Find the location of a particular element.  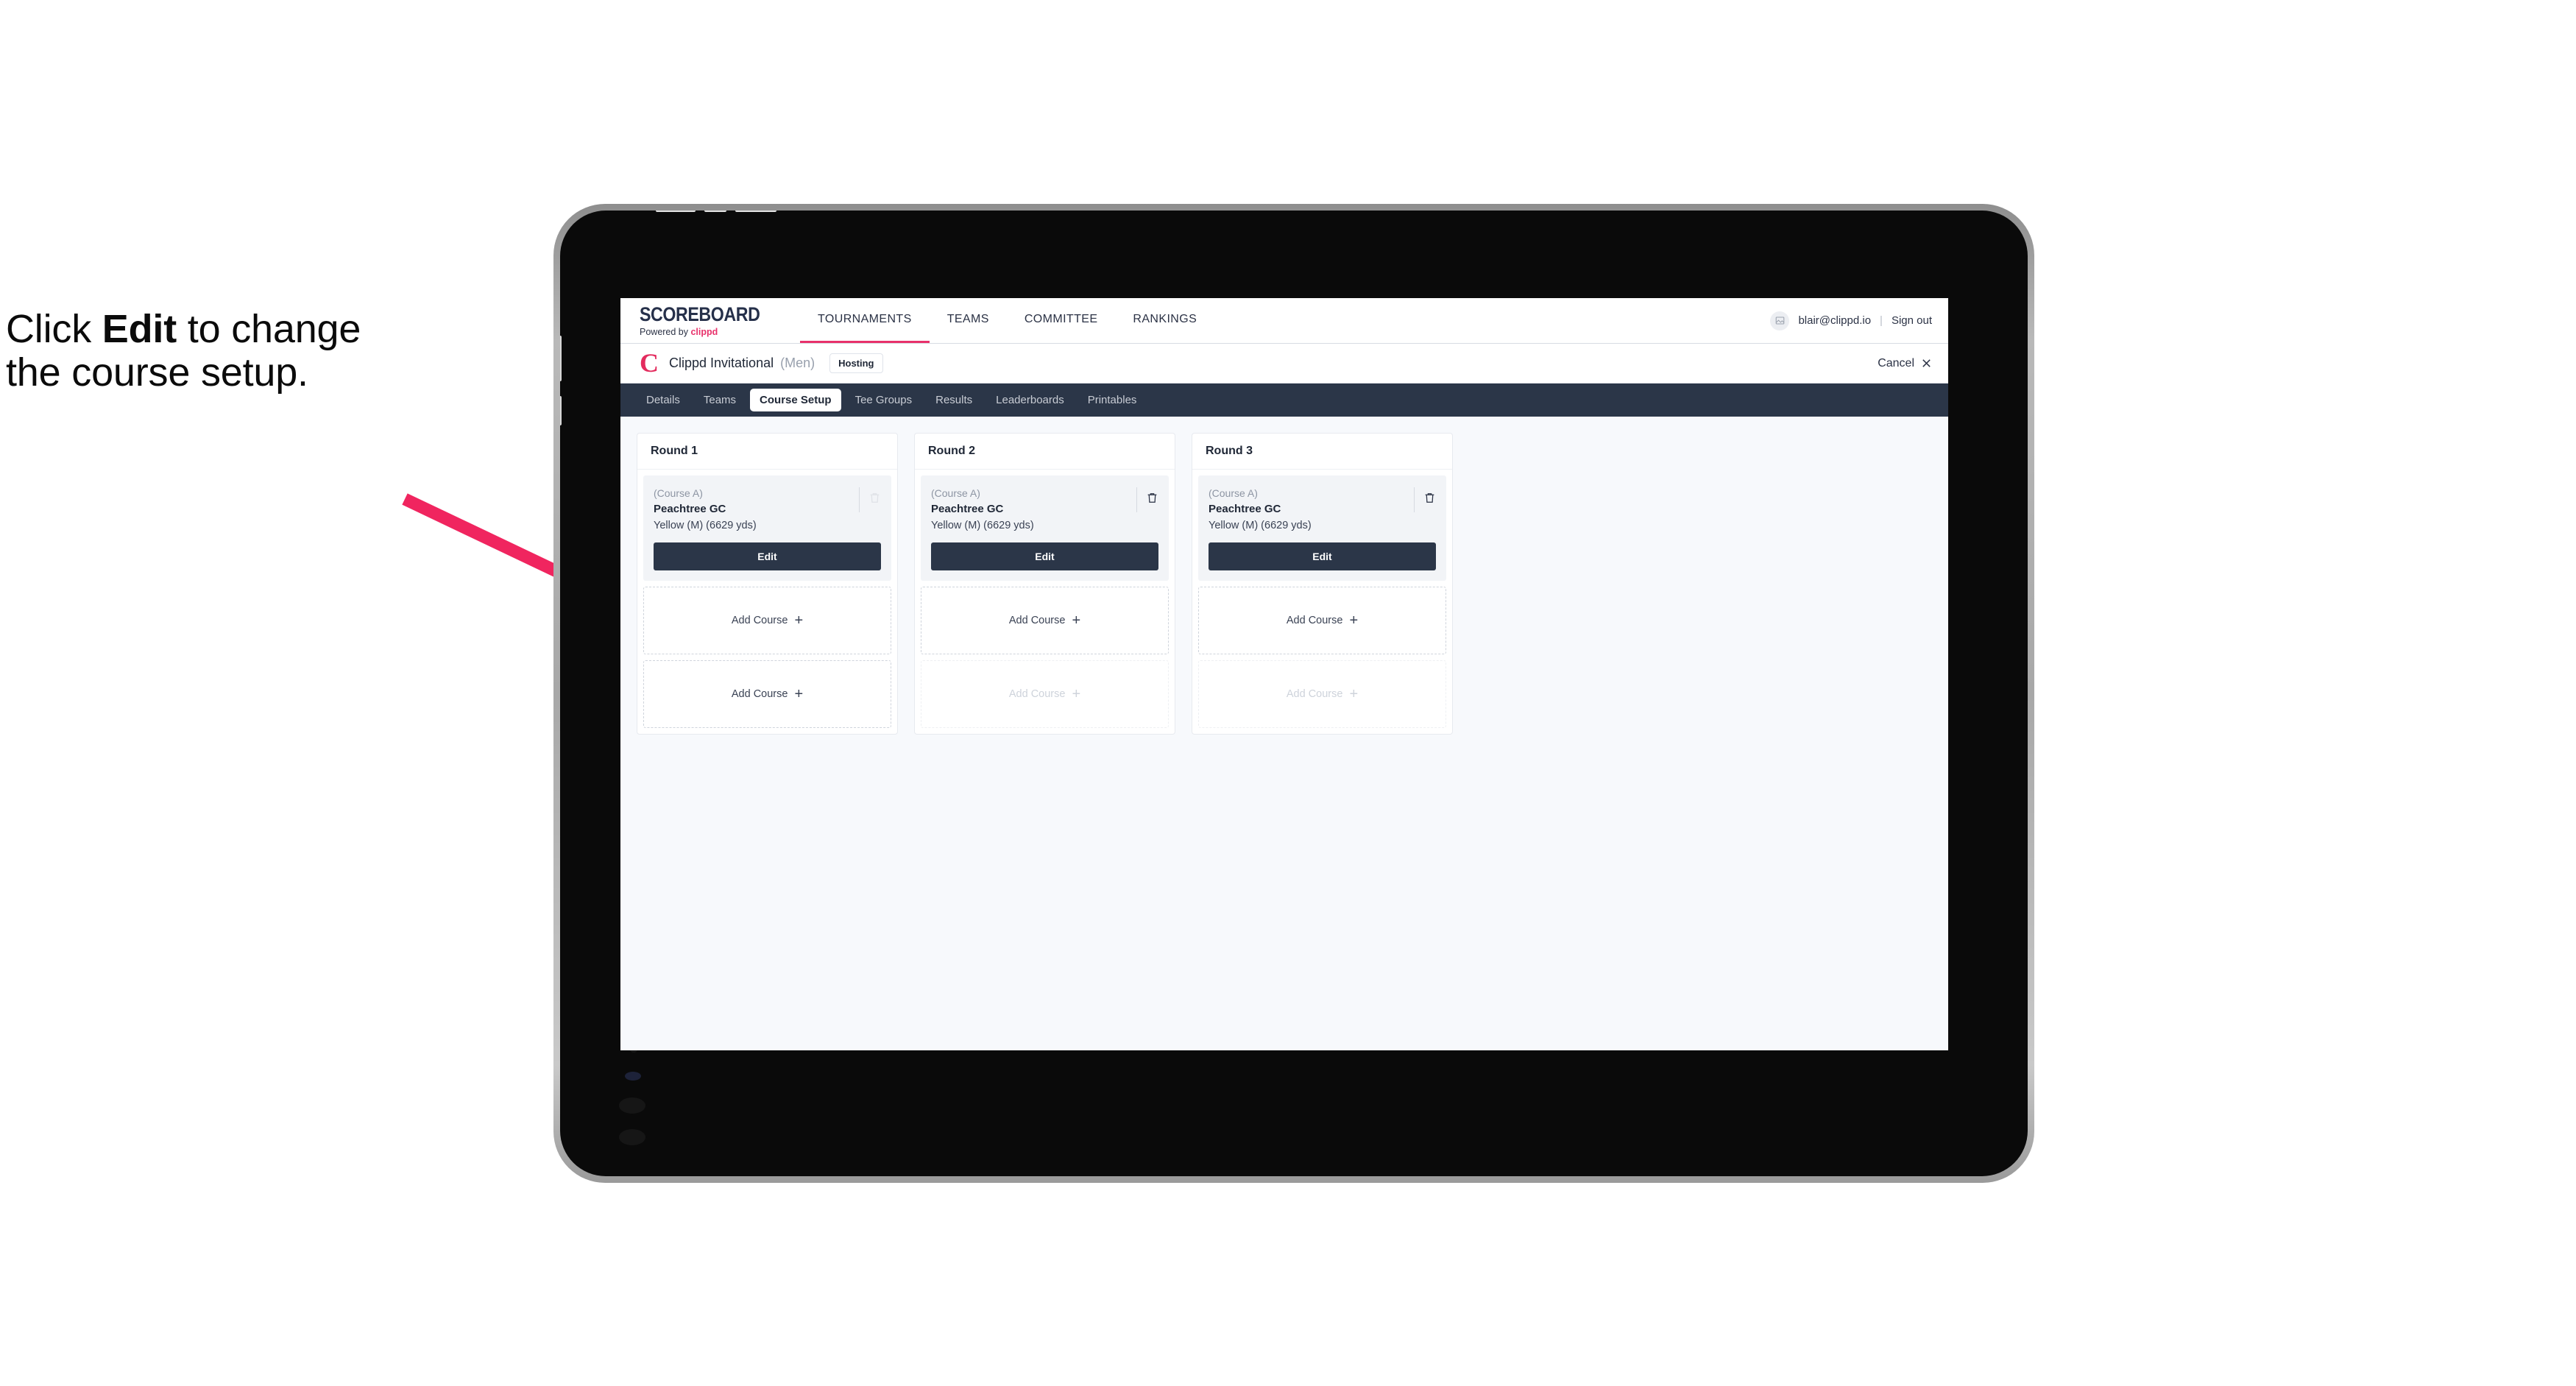

brand-title: SCOREBOARD is located at coordinates (700, 314).